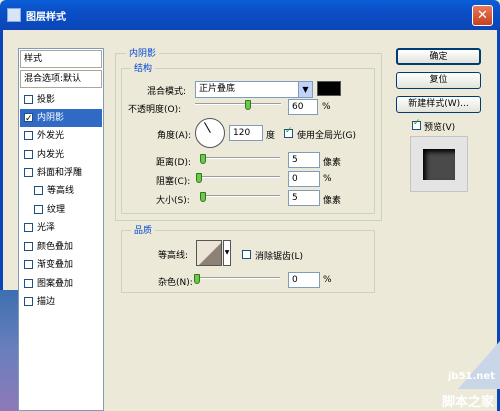 This screenshot has height=411, width=500. I want to click on distance-input: 5, so click(304, 160).